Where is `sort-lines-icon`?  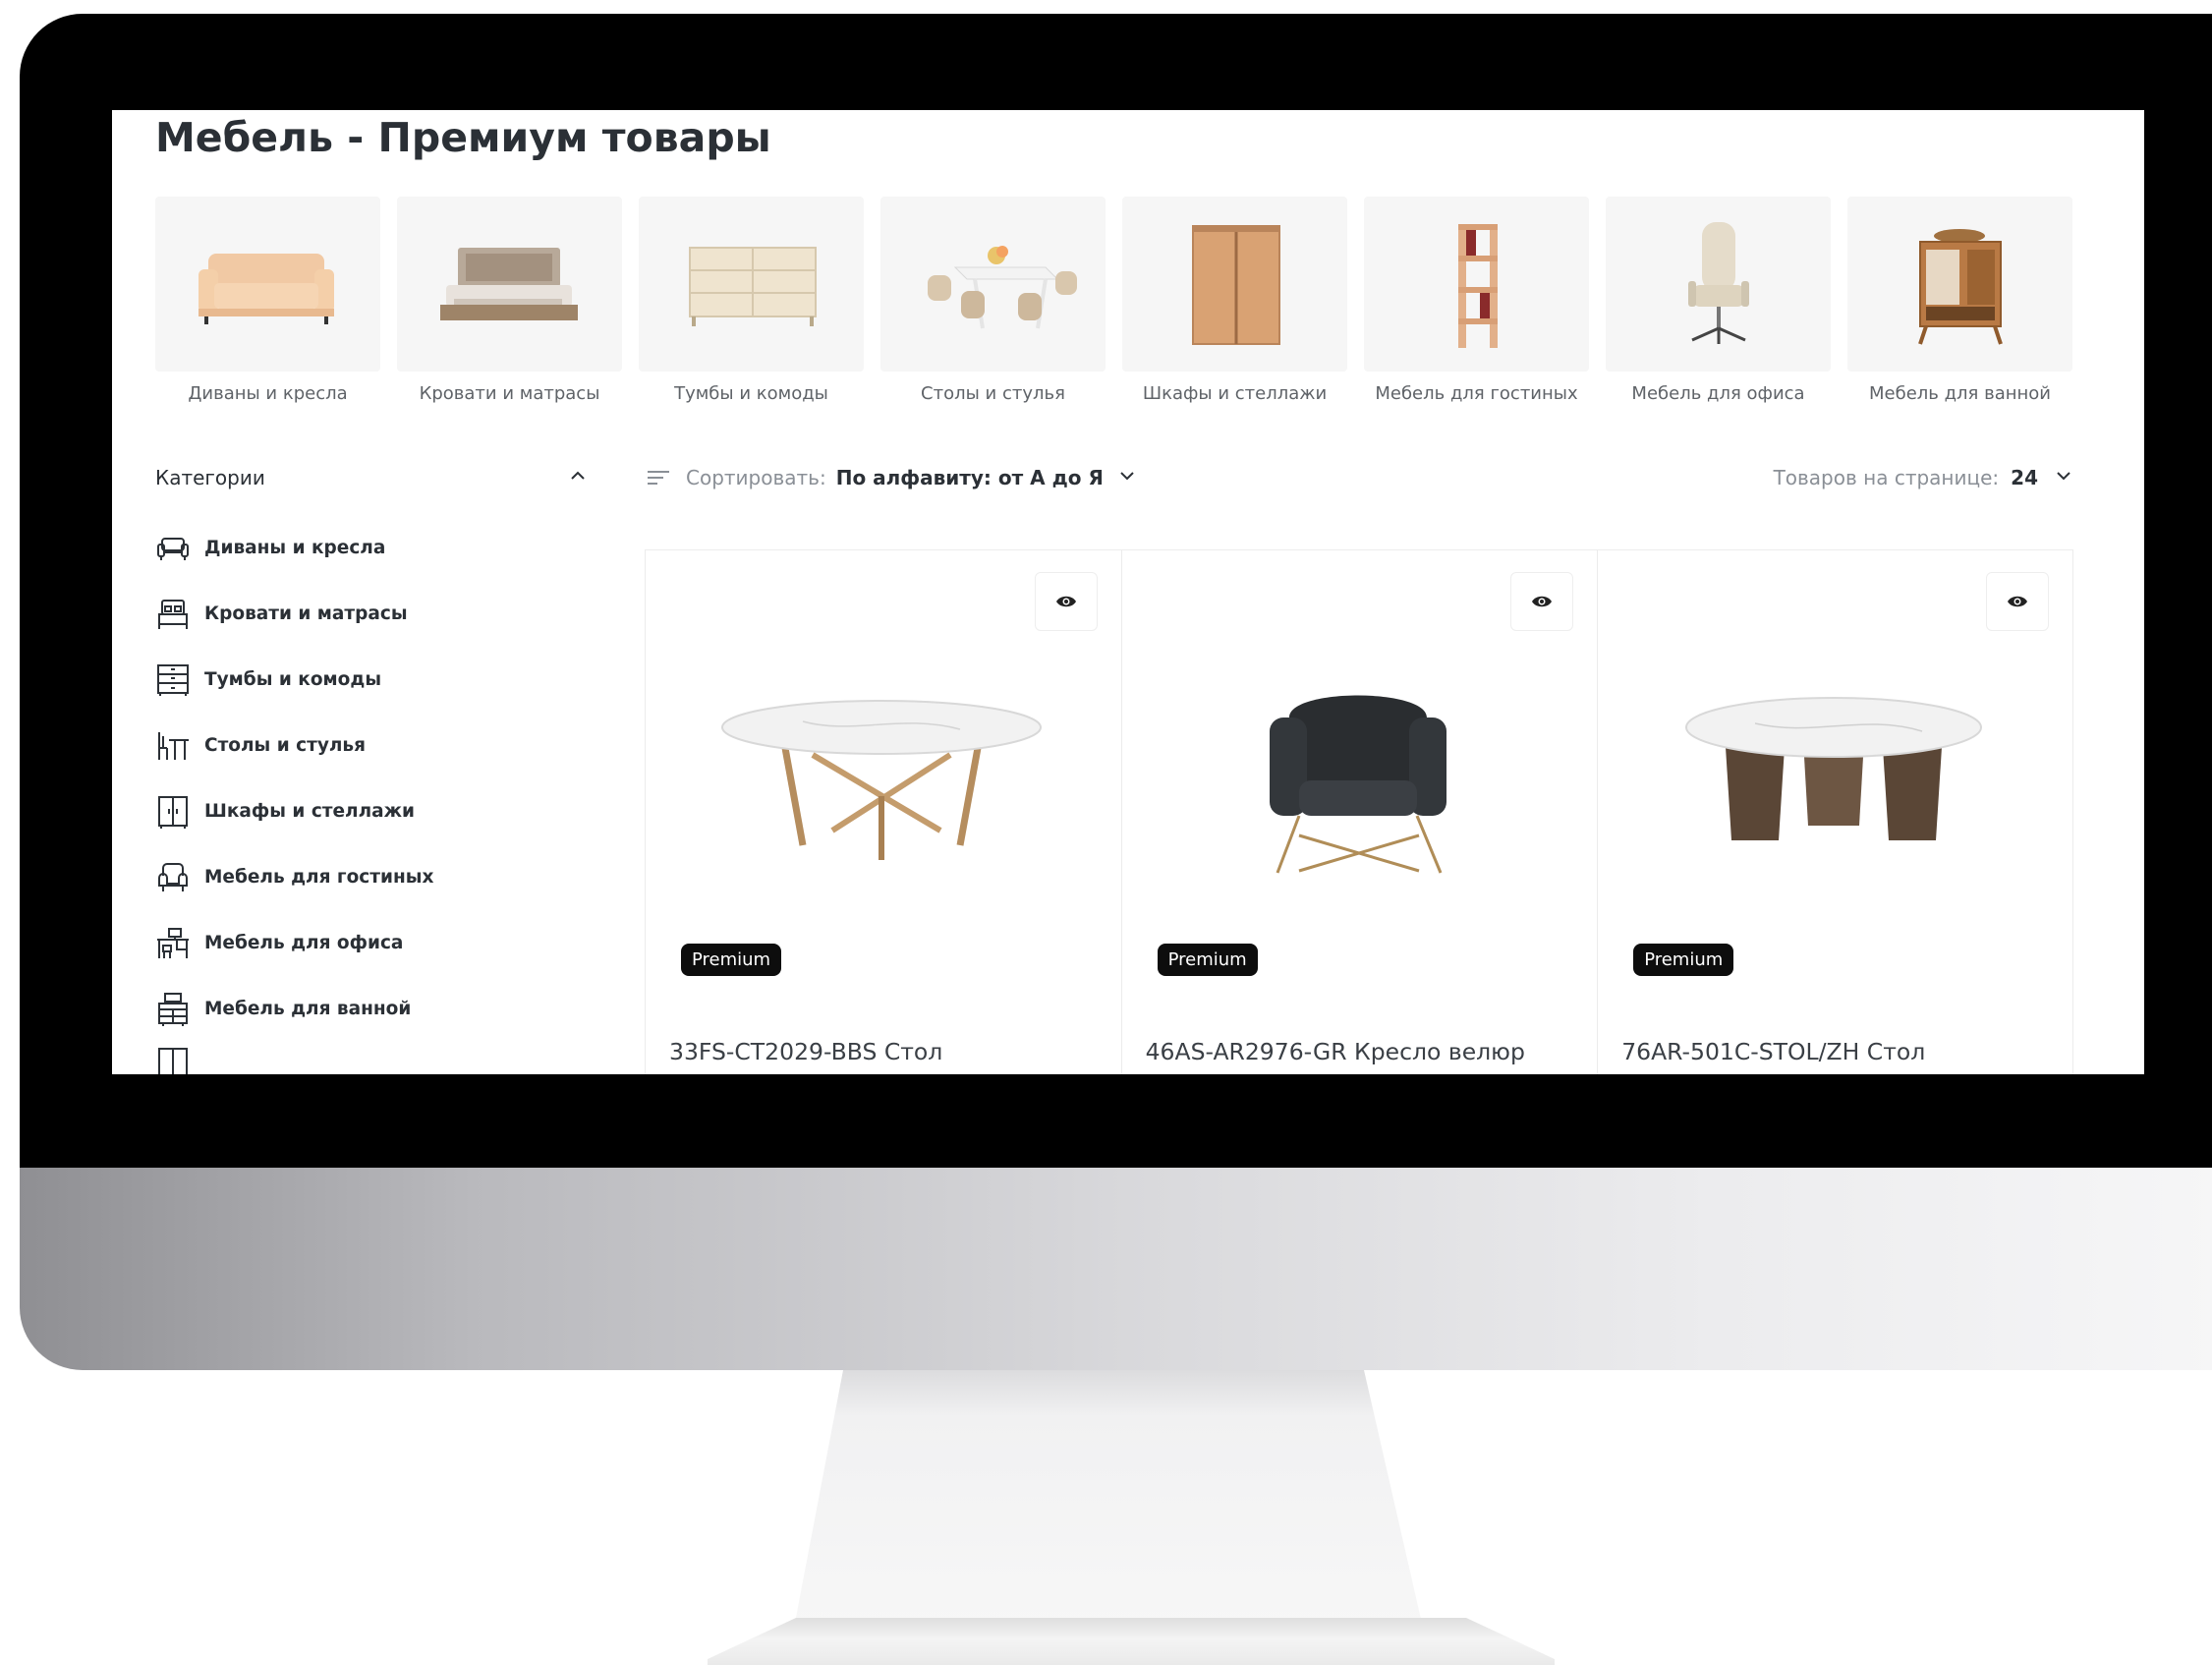
sort-lines-icon is located at coordinates (658, 477).